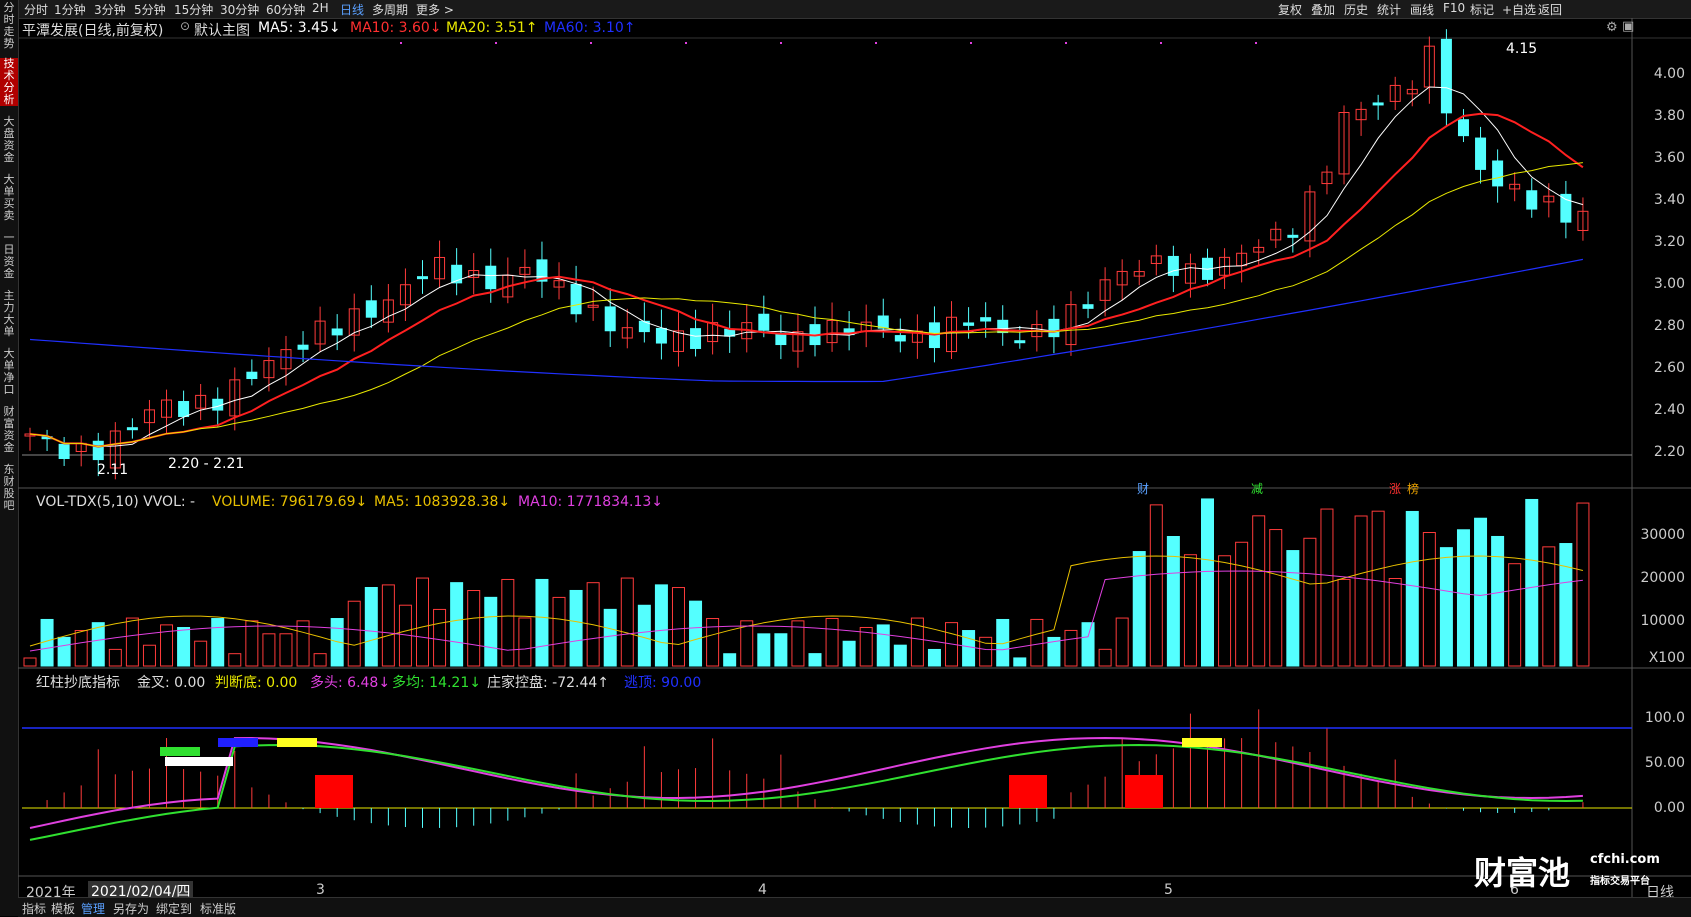 Image resolution: width=1691 pixels, height=917 pixels. I want to click on watermark-url: cfchi.com, so click(1625, 859).